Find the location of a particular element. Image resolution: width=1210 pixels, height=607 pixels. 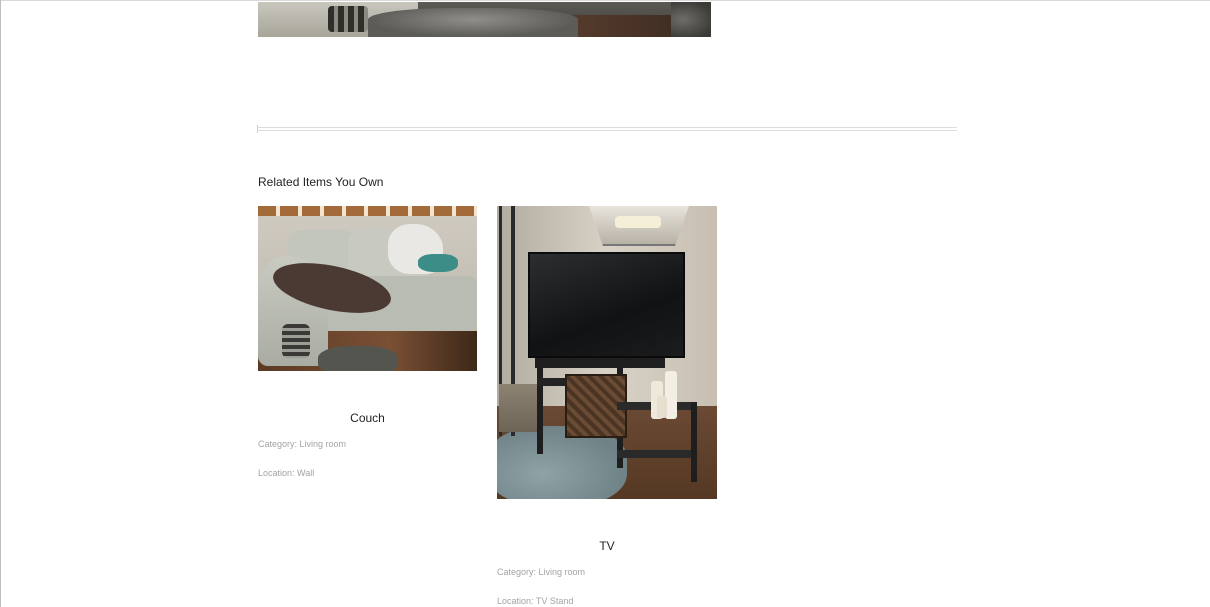

item-name: Couch is located at coordinates (367, 418).